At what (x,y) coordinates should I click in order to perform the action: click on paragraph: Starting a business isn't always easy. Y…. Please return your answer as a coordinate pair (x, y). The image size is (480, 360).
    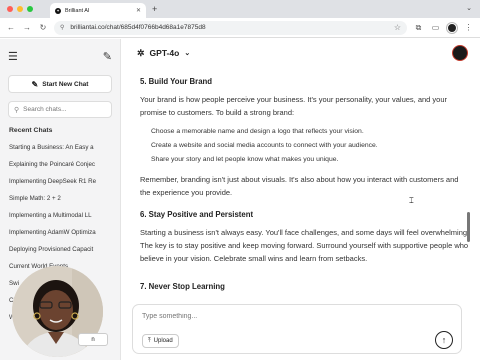
    Looking at the image, I should click on (305, 245).